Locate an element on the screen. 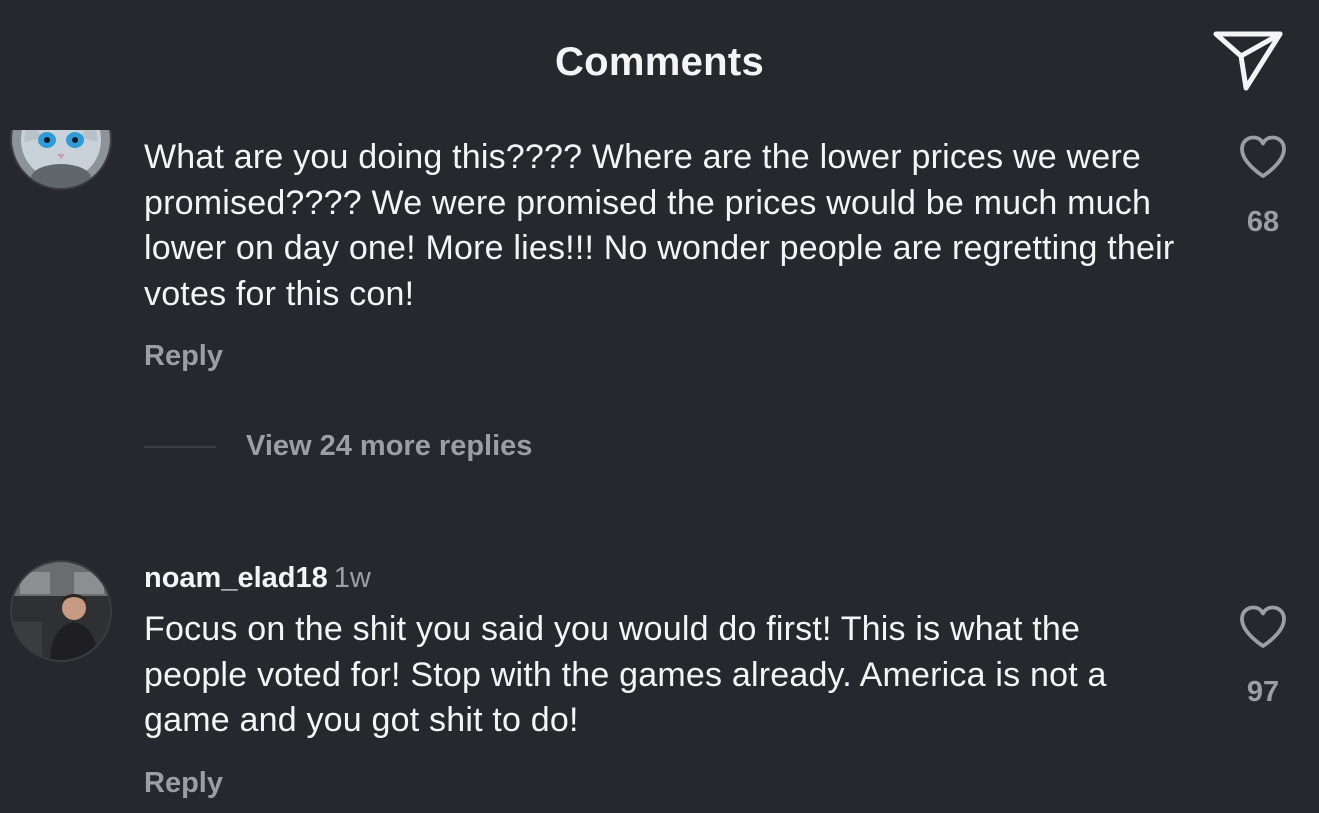 This screenshot has height=813, width=1319. person-avatar-icon is located at coordinates (61, 611).